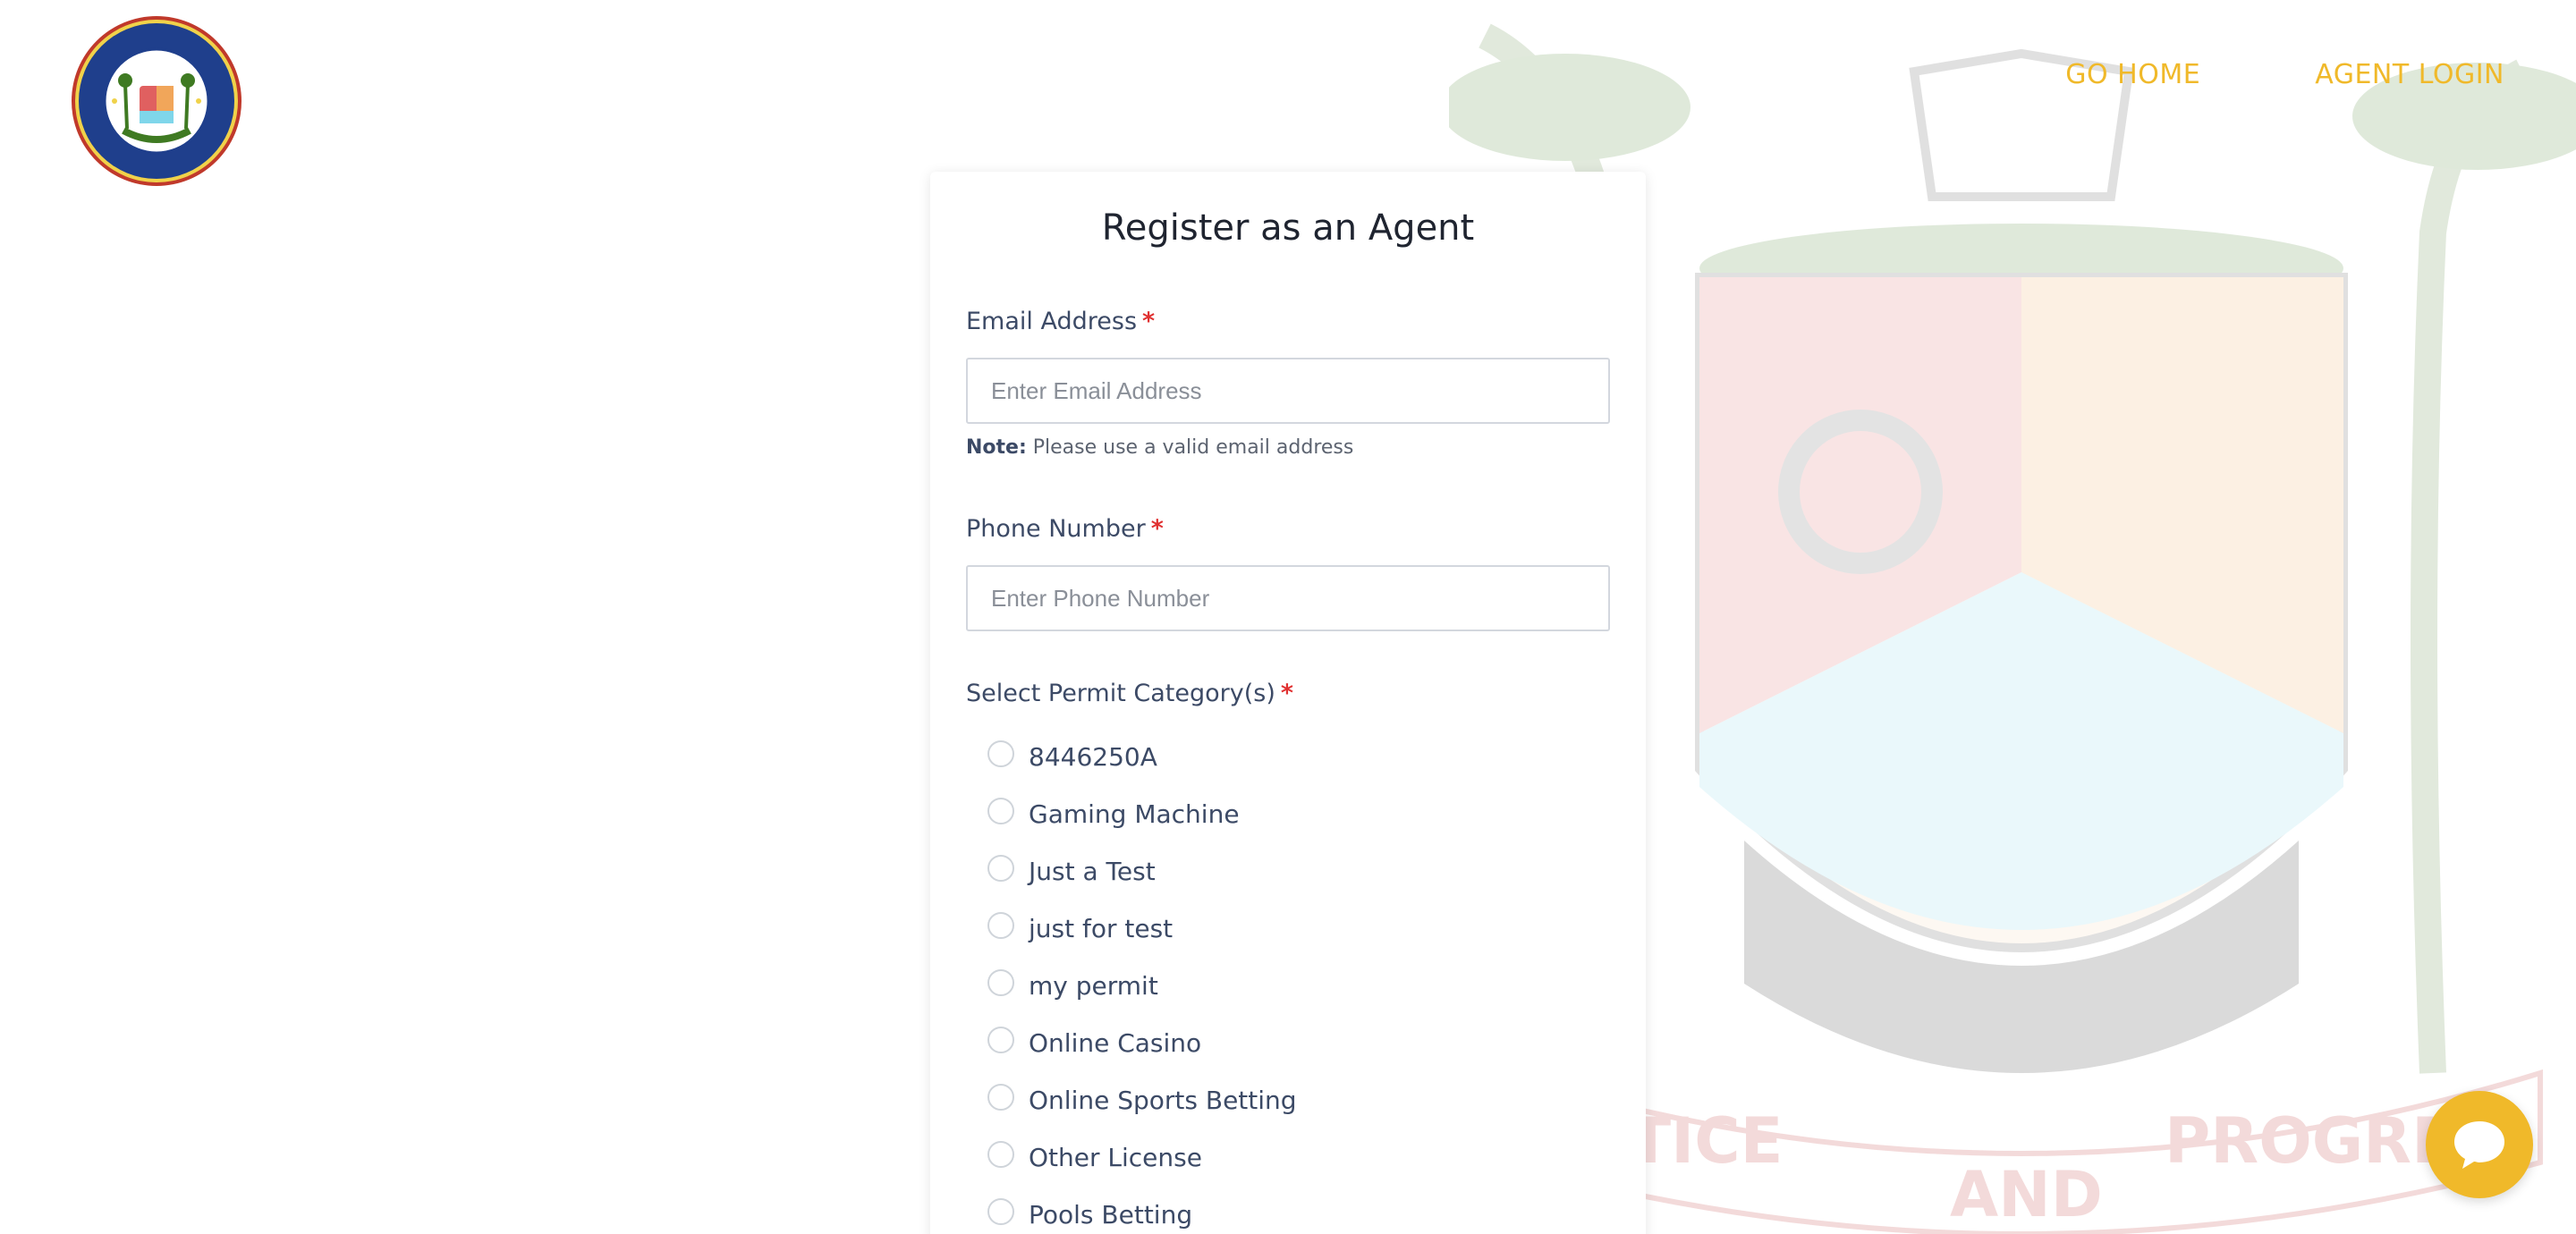  I want to click on note-text: Please use a valid email address, so click(1190, 447).